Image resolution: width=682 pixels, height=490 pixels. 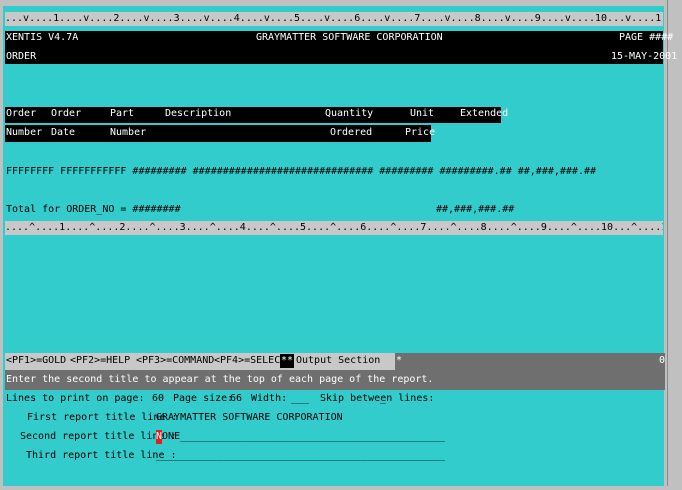 I want to click on col-quantity-2: Ordered, so click(x=351, y=132).